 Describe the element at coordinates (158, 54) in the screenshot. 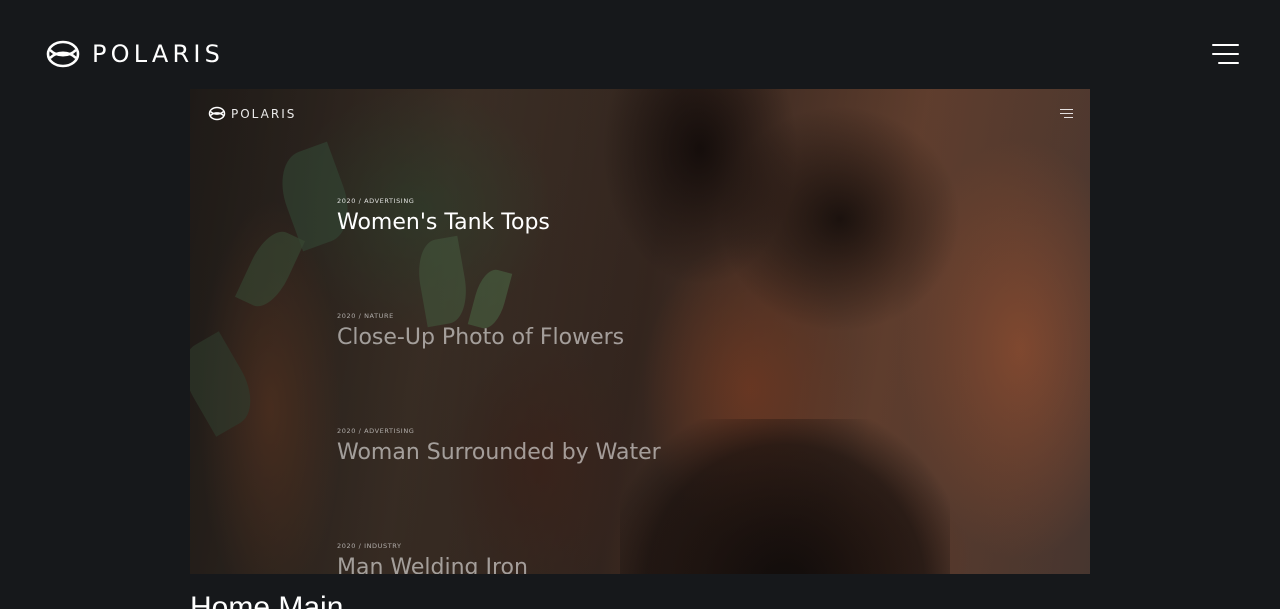

I see `brand-name: POLARIS` at that location.